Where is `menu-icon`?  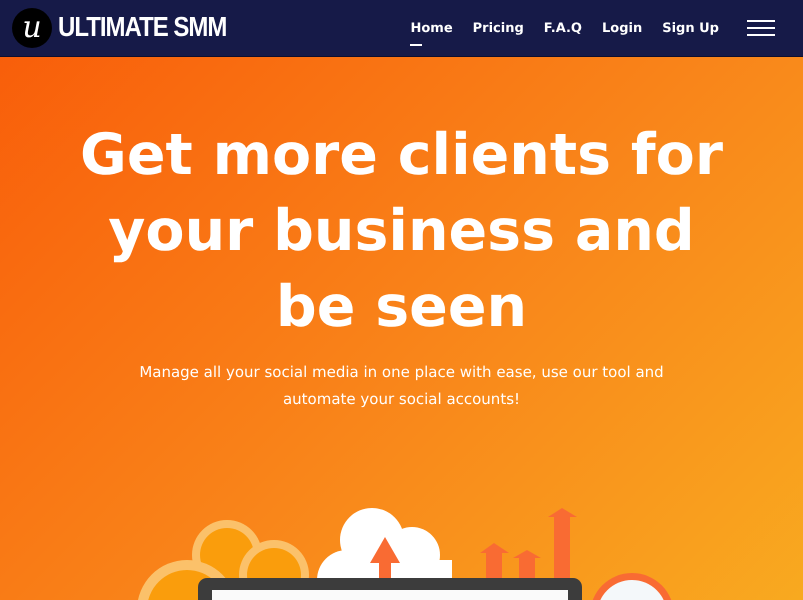
menu-icon is located at coordinates (761, 28).